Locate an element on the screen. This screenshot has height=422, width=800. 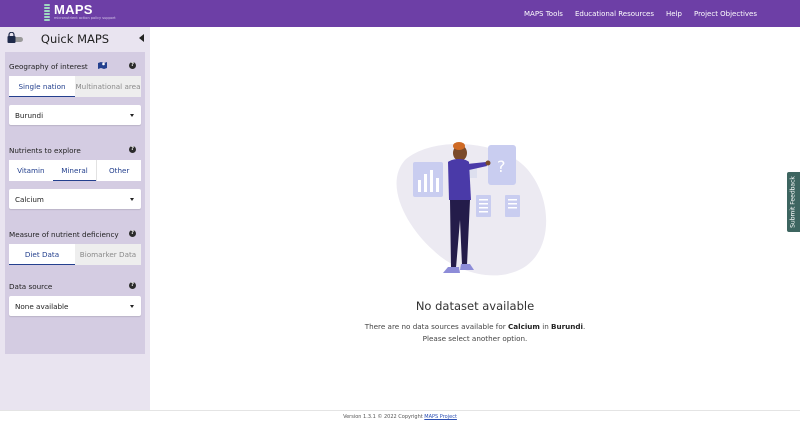
nutrient-tabs: Vitamin Mineral Other is located at coordinates (75, 170).